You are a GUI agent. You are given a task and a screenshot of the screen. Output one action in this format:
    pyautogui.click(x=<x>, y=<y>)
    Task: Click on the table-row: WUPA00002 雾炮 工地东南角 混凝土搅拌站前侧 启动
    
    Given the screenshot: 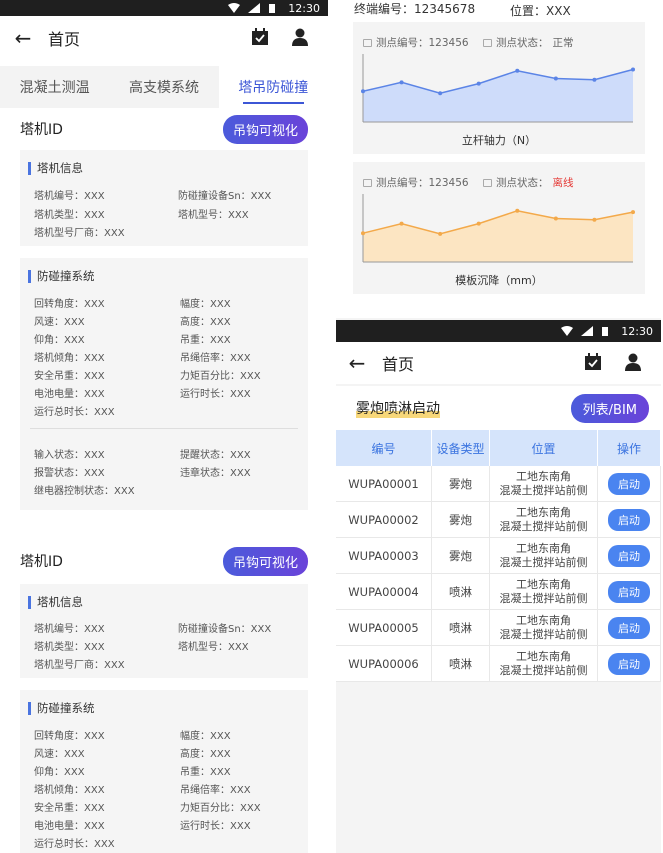 What is the action you would take?
    pyautogui.click(x=498, y=520)
    